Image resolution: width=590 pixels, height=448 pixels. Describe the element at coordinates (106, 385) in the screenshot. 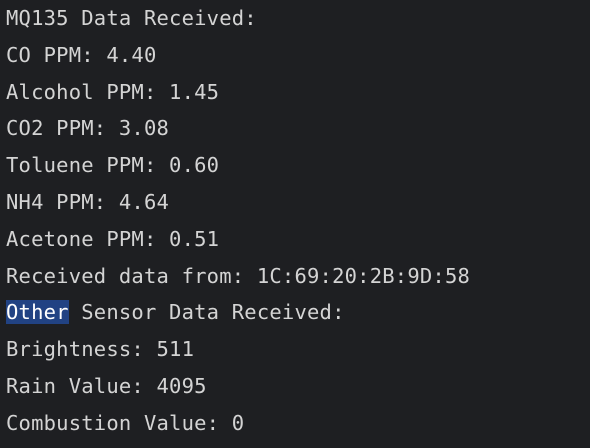

I see `output-line: Rain Value: 4095` at that location.